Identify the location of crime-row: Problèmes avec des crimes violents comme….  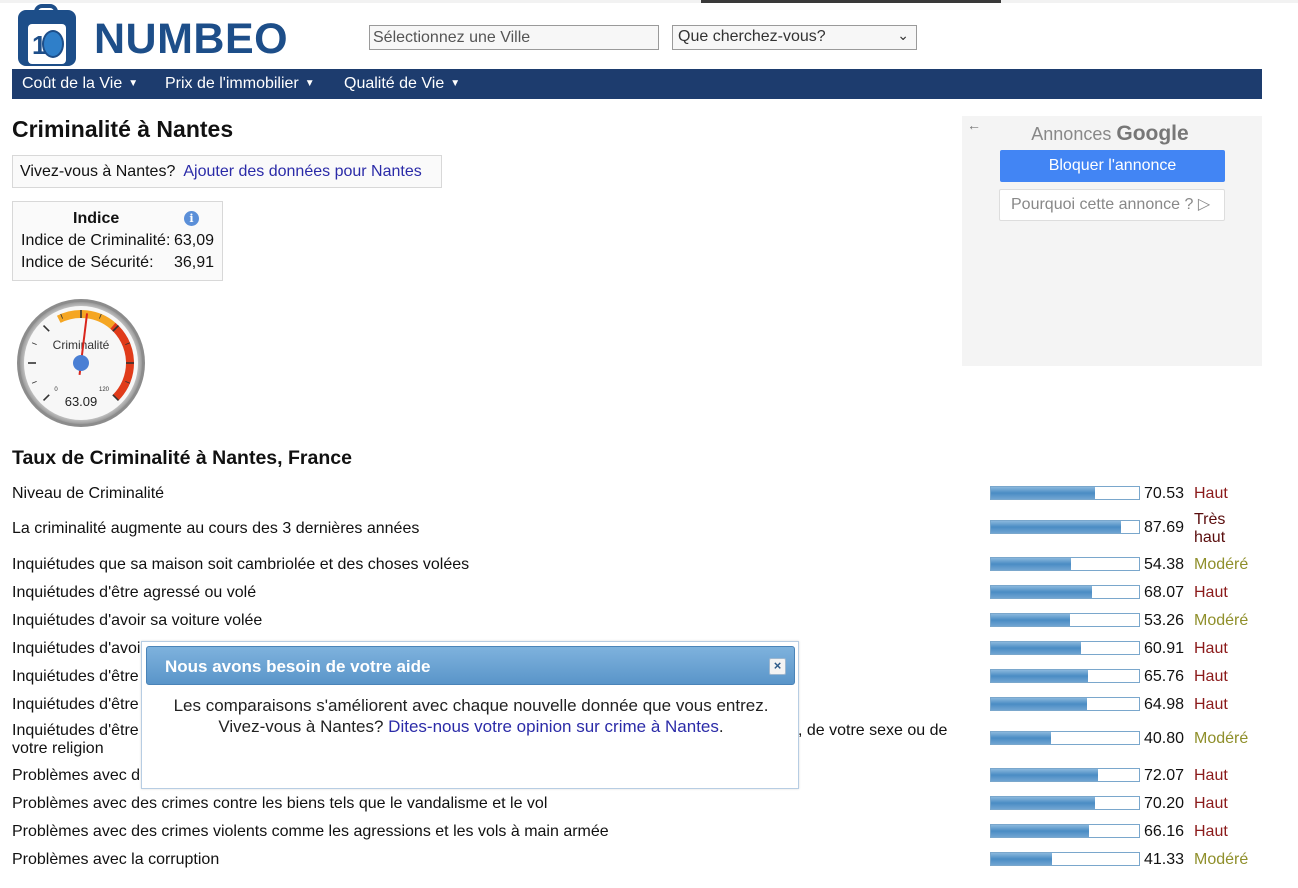
(637, 835).